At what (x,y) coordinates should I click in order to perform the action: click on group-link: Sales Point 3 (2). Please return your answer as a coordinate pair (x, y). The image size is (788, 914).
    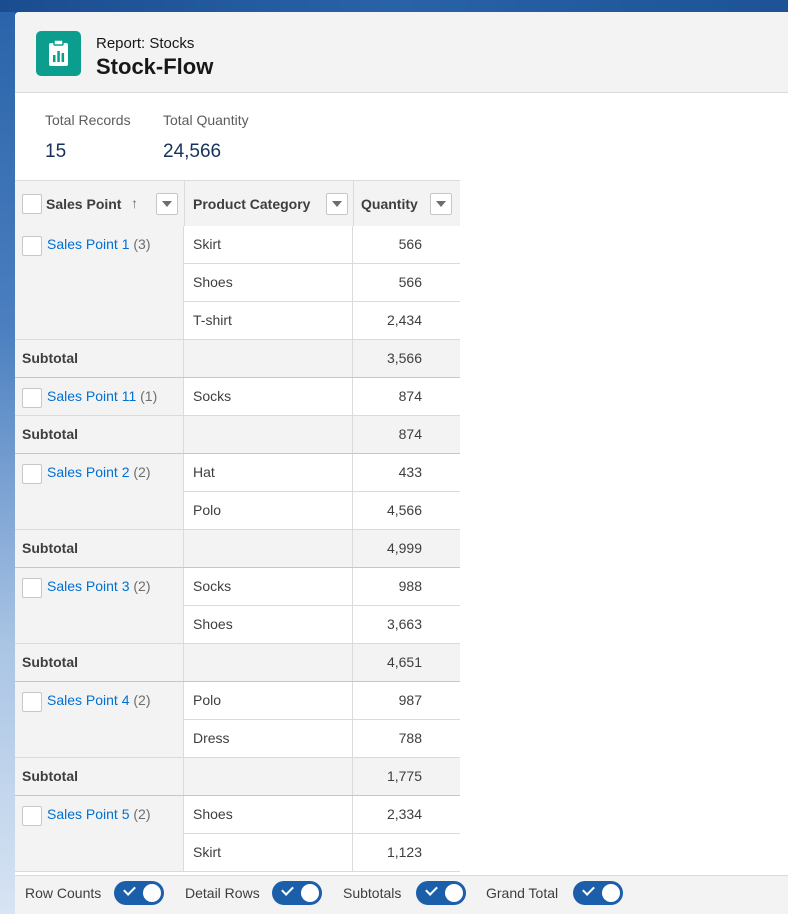
    Looking at the image, I should click on (99, 586).